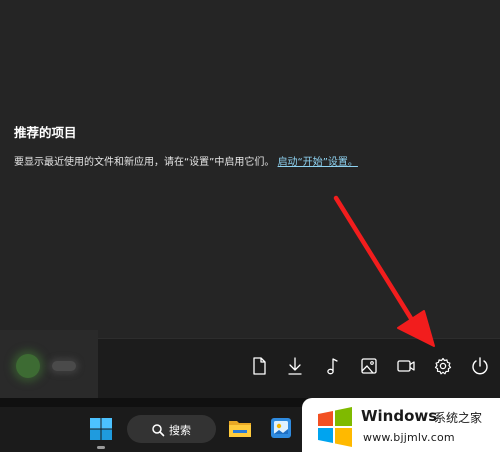 The height and width of the screenshot is (452, 500). I want to click on search-label: 搜索, so click(180, 430).